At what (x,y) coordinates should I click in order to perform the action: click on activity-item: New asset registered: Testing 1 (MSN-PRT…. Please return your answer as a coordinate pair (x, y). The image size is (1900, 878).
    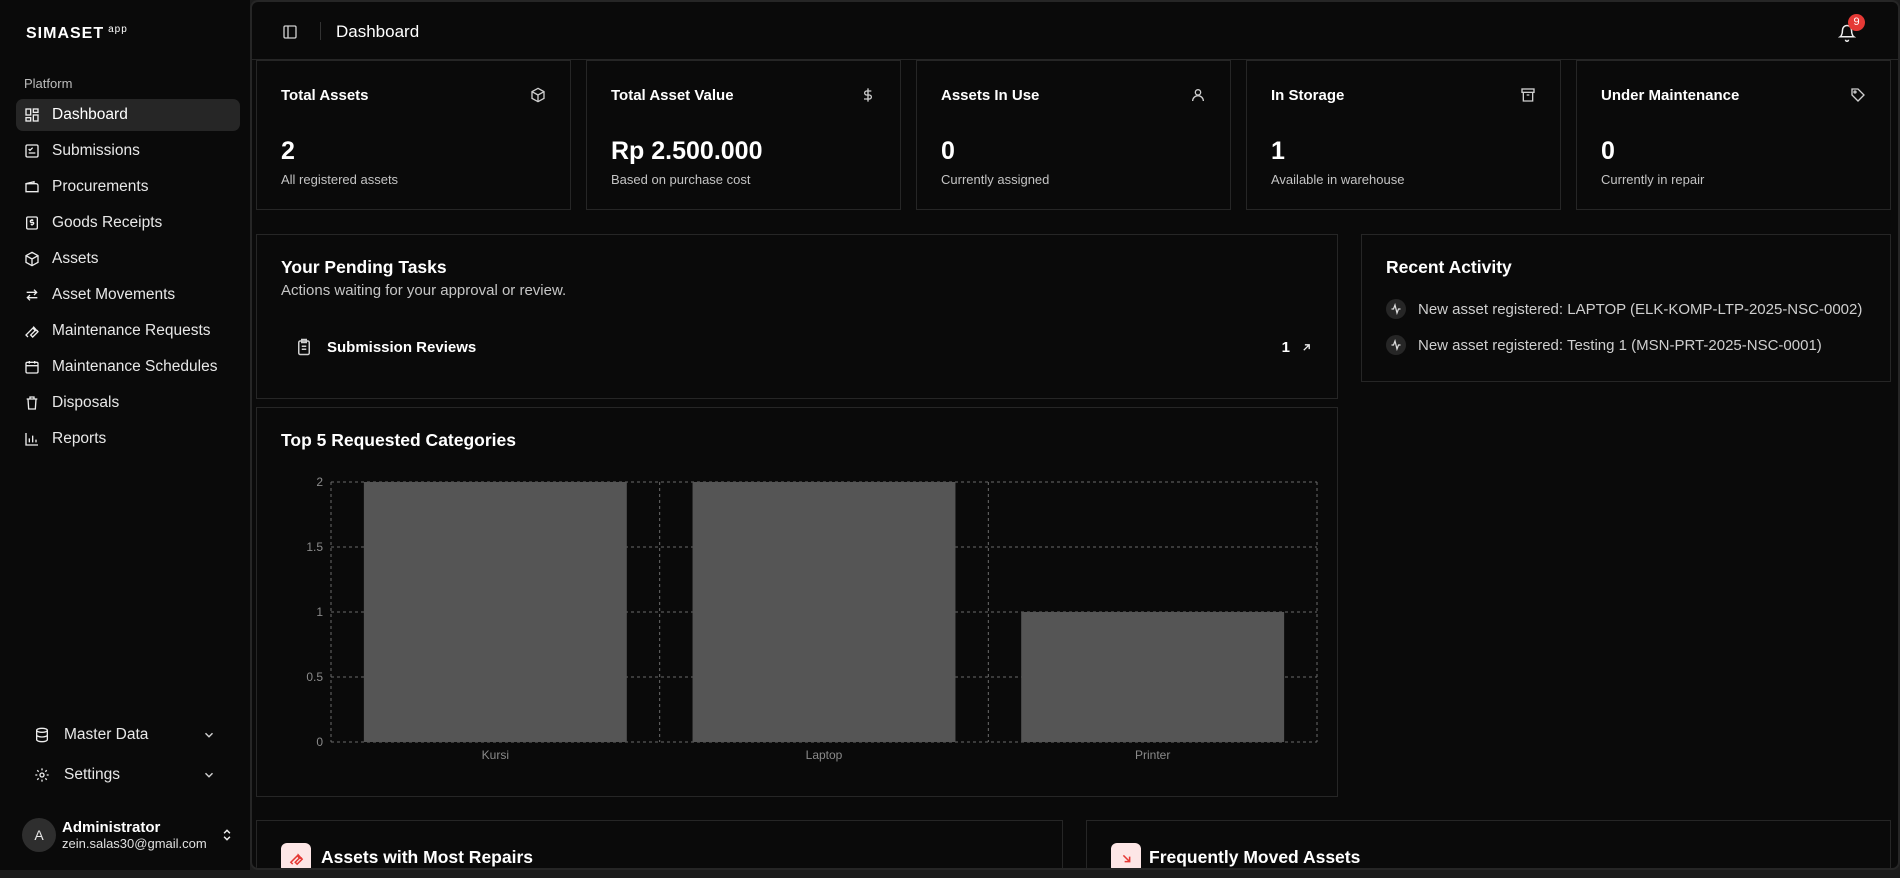
    Looking at the image, I should click on (1636, 345).